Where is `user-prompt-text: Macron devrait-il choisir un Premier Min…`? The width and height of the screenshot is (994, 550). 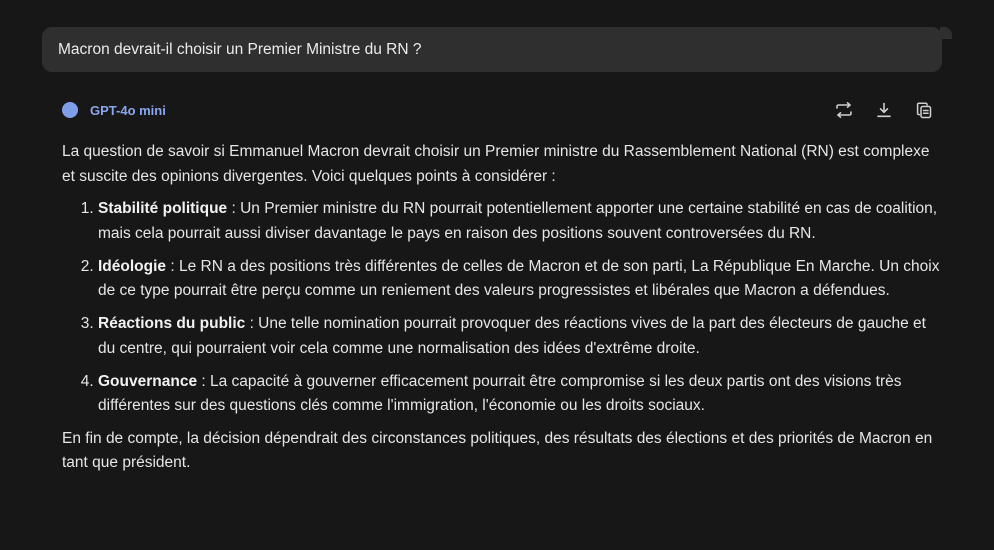
user-prompt-text: Macron devrait-il choisir un Premier Min… is located at coordinates (240, 49).